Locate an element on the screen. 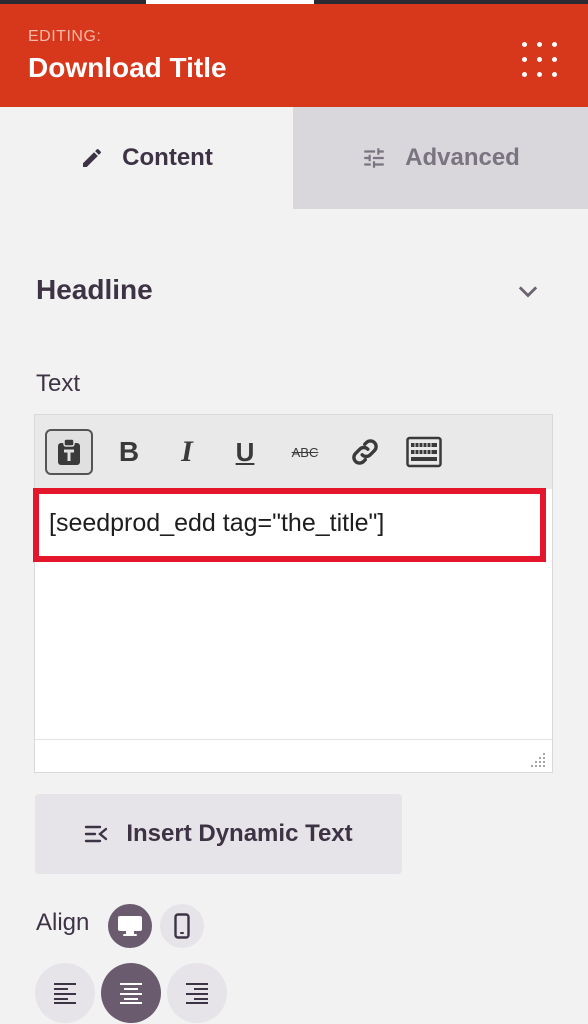 Image resolution: width=588 pixels, height=1024 pixels. device-mobile-button is located at coordinates (182, 926).